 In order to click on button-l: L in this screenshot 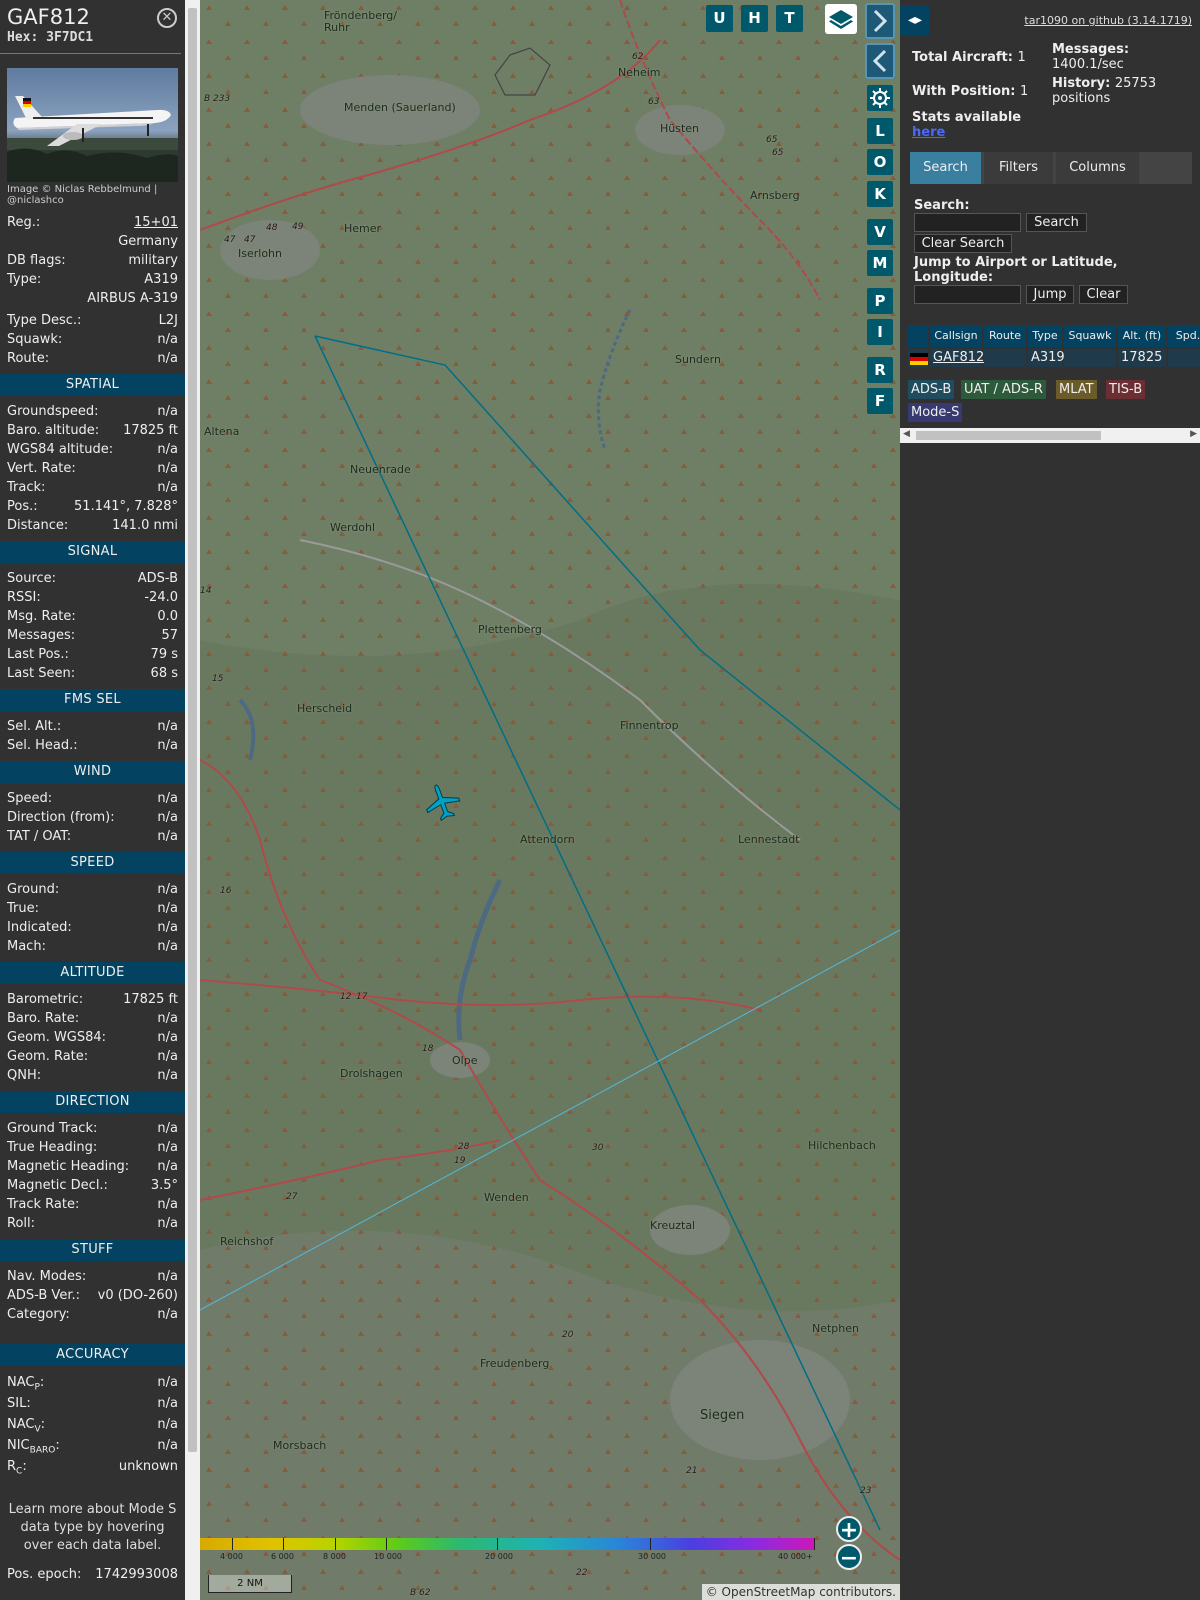, I will do `click(880, 131)`.